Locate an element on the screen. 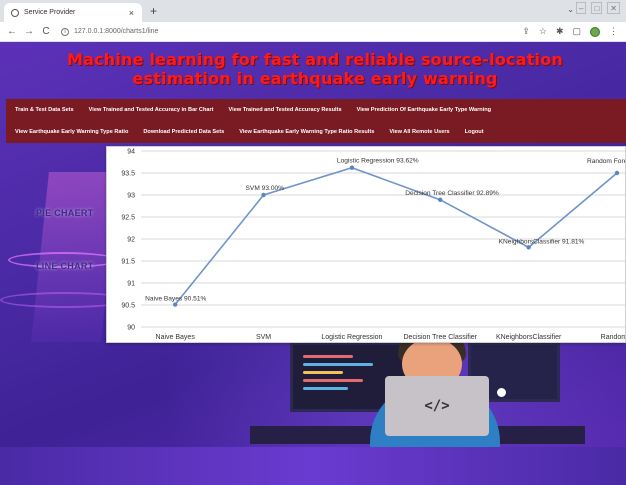 This screenshot has height=485, width=626. browser-actions: ⇪ ☆ ✱ ▢ ⋮ is located at coordinates (570, 31).